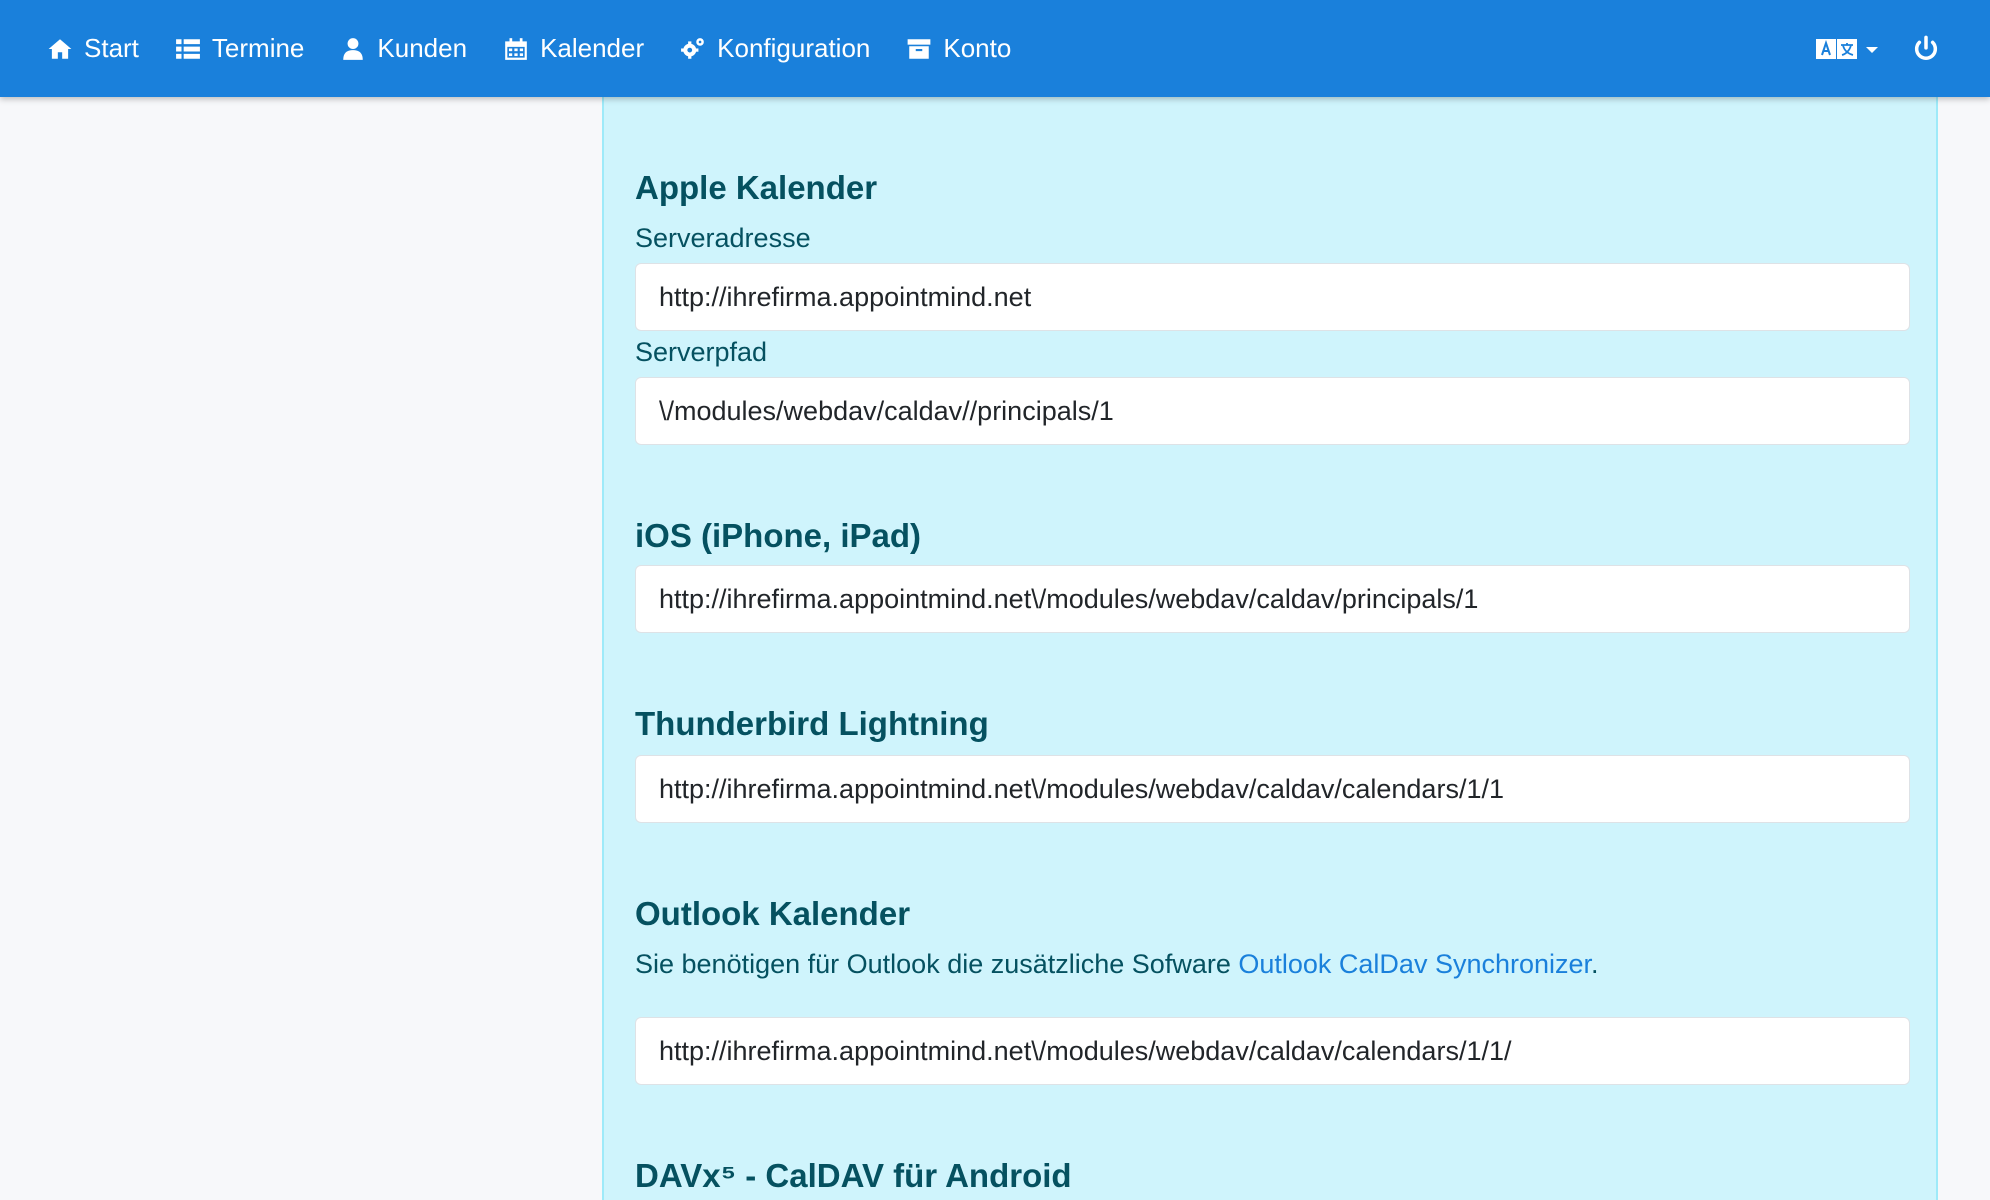  I want to click on nav-item-label: Start, so click(111, 48).